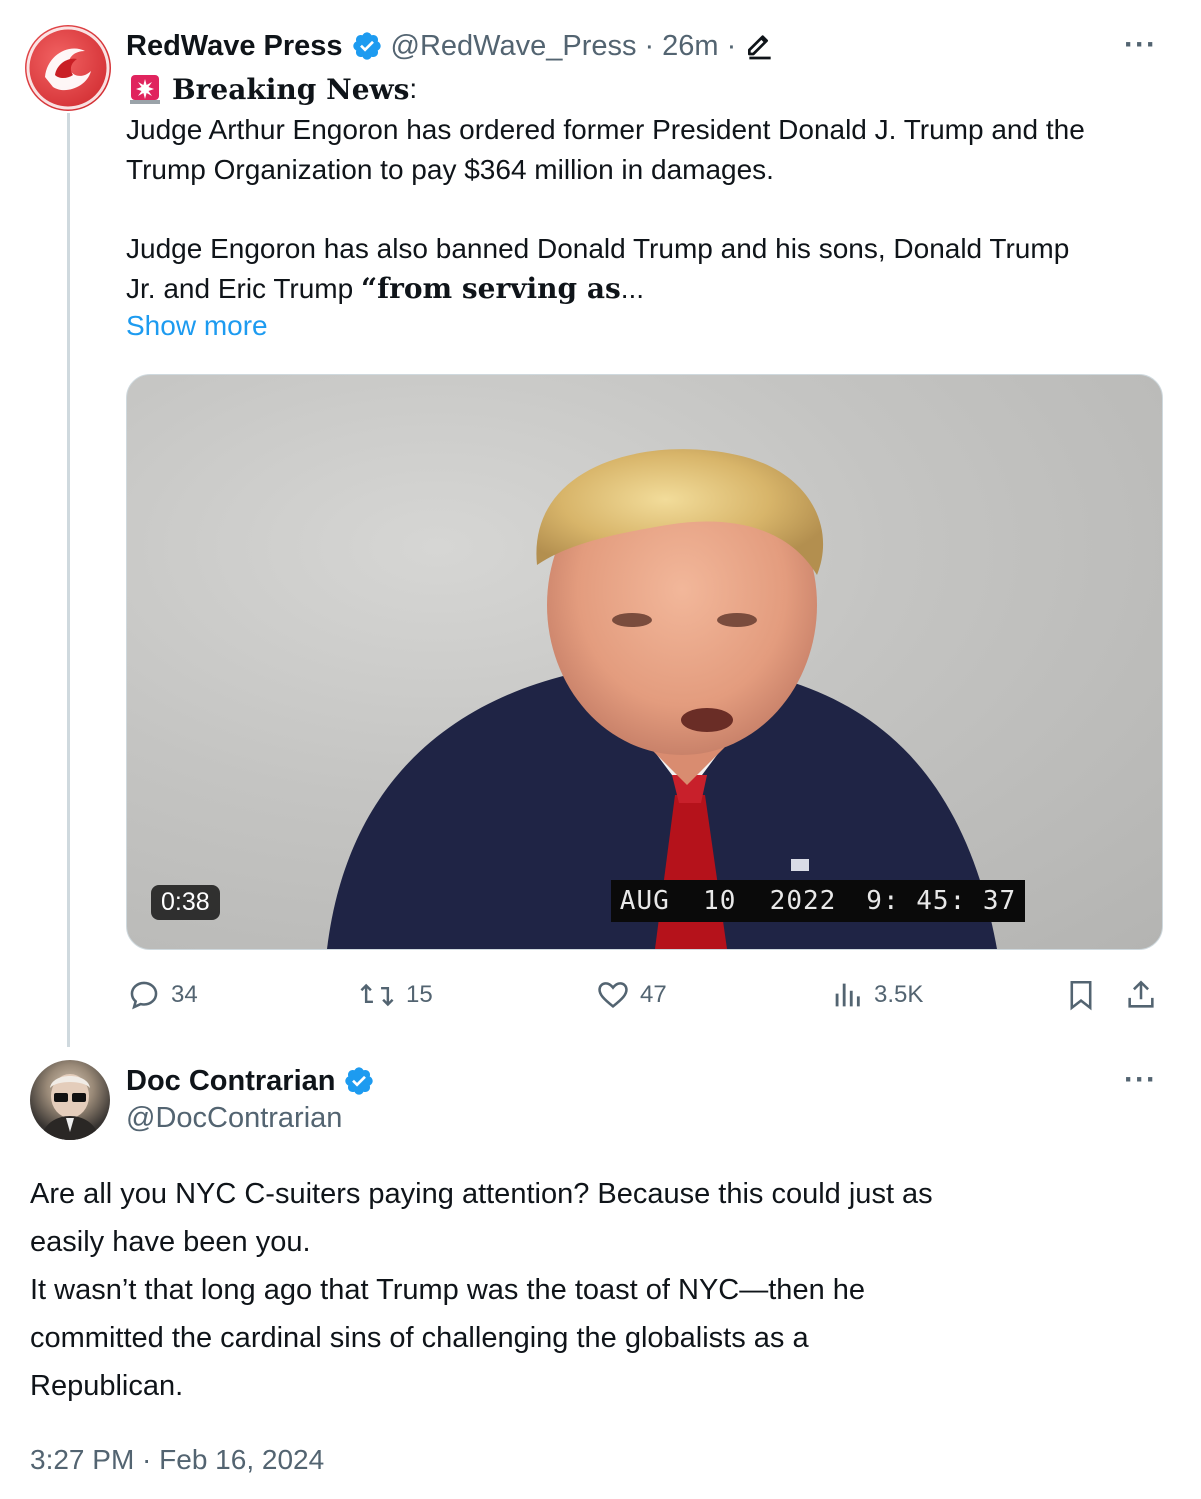 This screenshot has width=1201, height=1499. Describe the element at coordinates (170, 1242) in the screenshot. I see `reply-text-line: easily have been you.` at that location.